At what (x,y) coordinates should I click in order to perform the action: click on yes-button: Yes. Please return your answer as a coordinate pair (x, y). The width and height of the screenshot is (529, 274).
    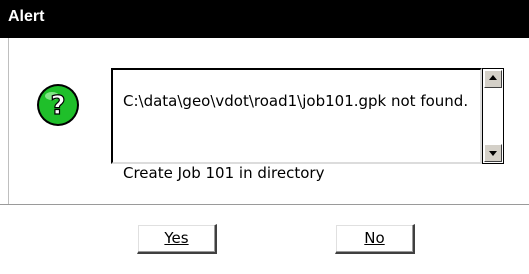
    Looking at the image, I should click on (177, 239).